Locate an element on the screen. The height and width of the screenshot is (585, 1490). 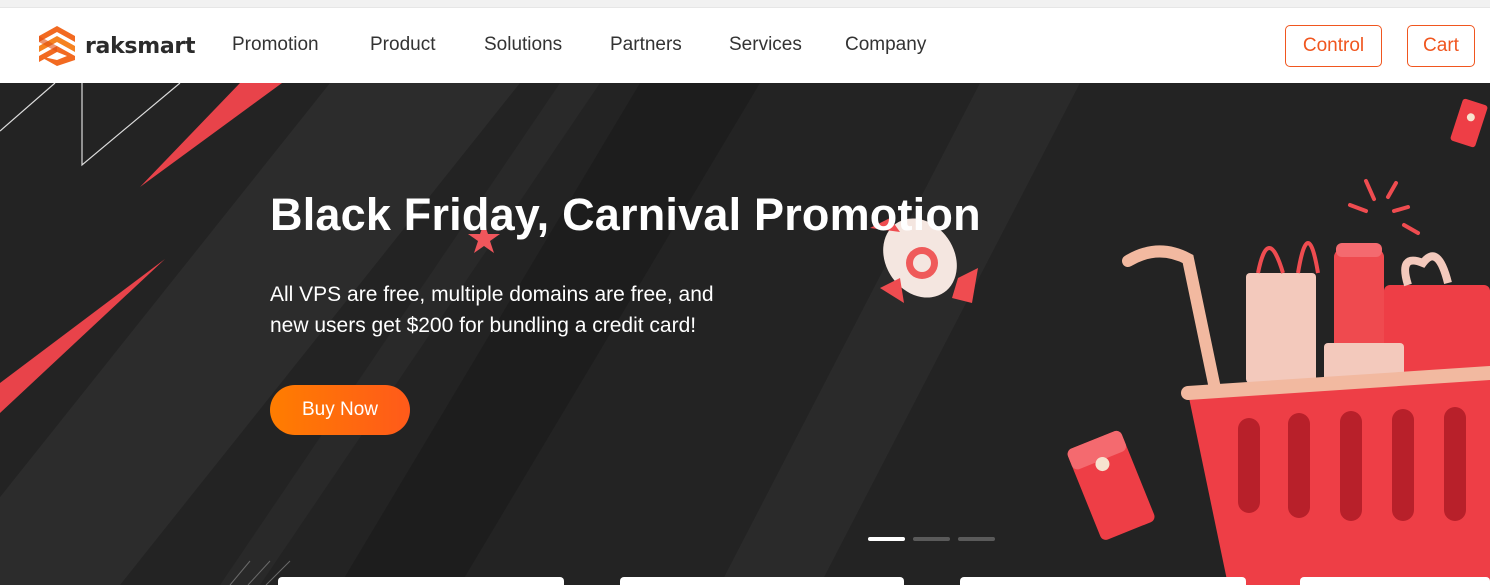
brand-logo: raksmart is located at coordinates (116, 46).